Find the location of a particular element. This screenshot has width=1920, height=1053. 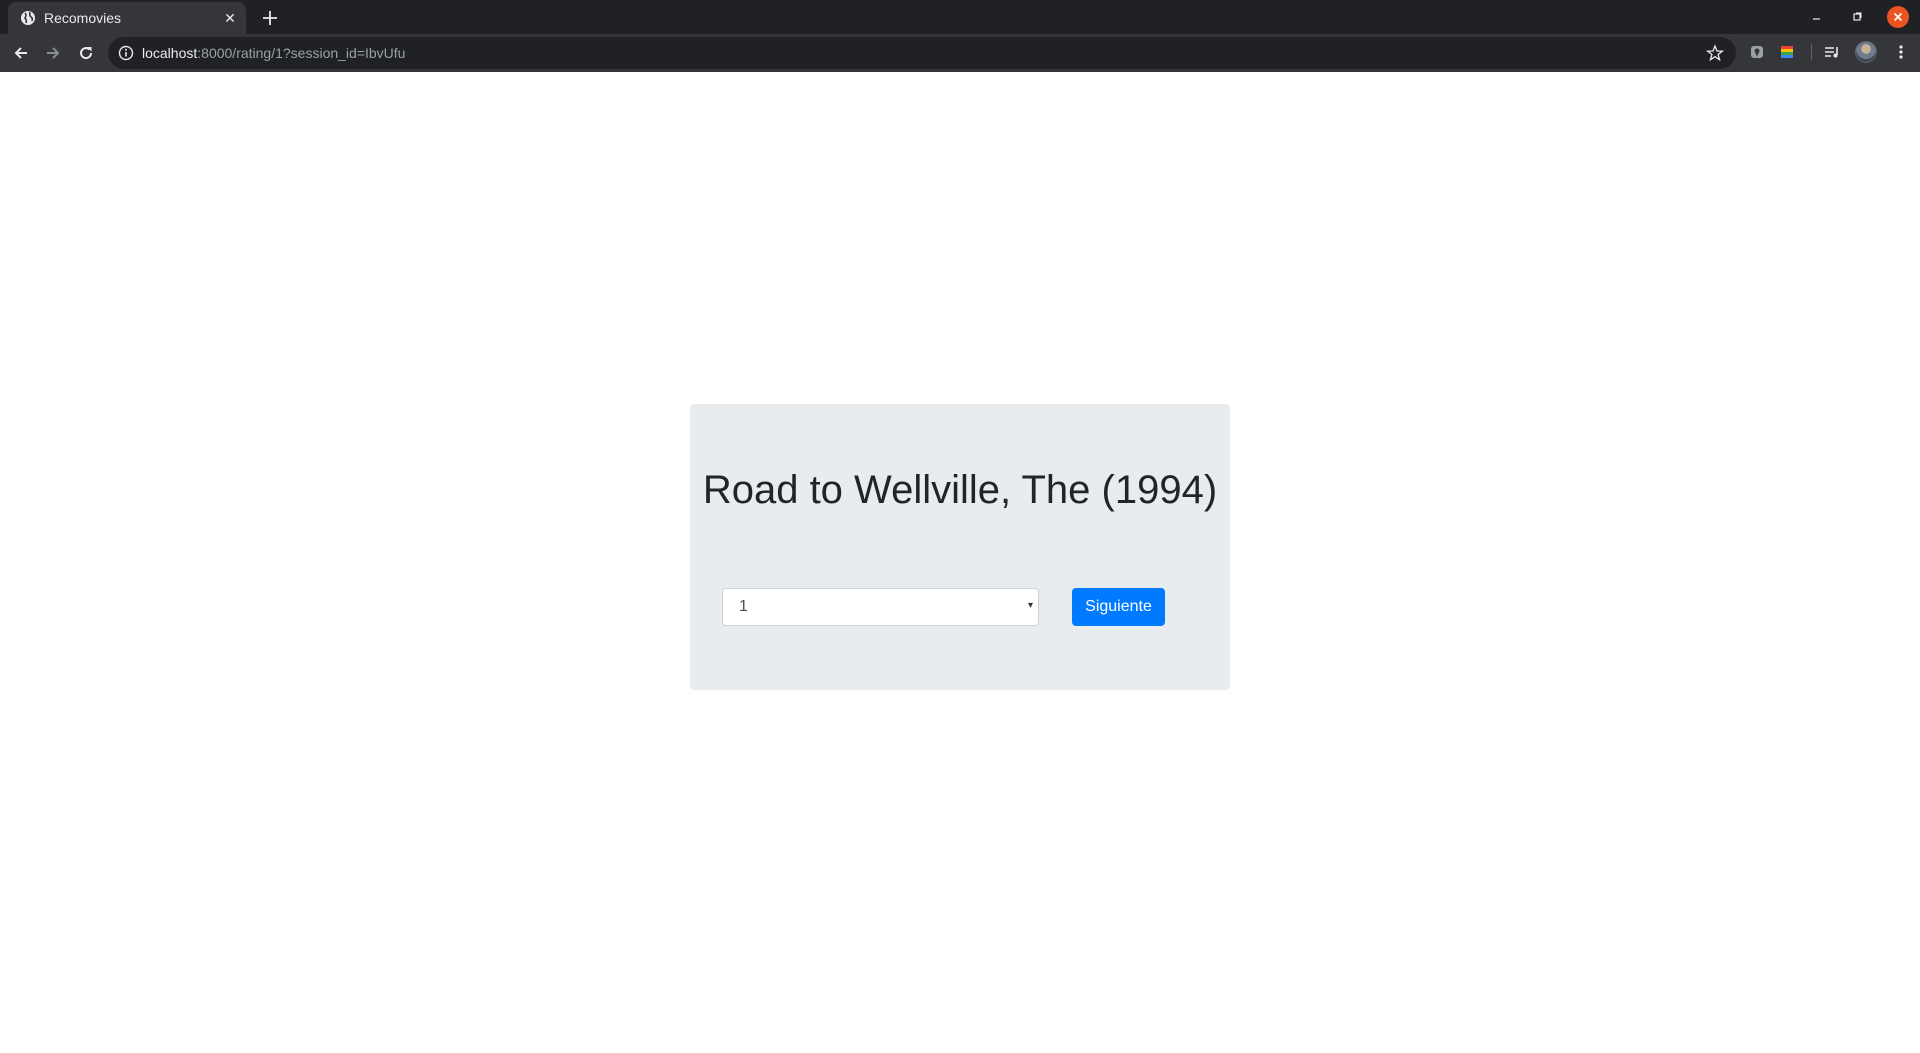

profile-avatar is located at coordinates (1866, 52).